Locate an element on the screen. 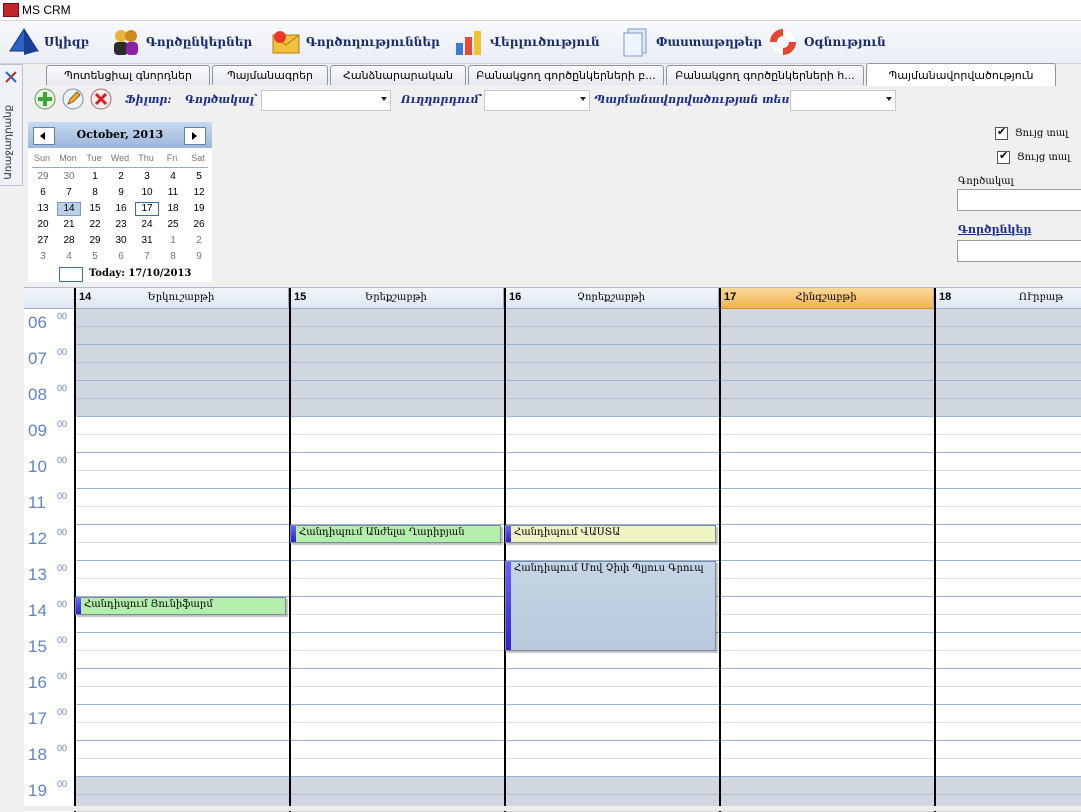 This screenshot has height=812, width=1081. day-column-header: 17 Հինգշաբթի is located at coordinates (826, 298).